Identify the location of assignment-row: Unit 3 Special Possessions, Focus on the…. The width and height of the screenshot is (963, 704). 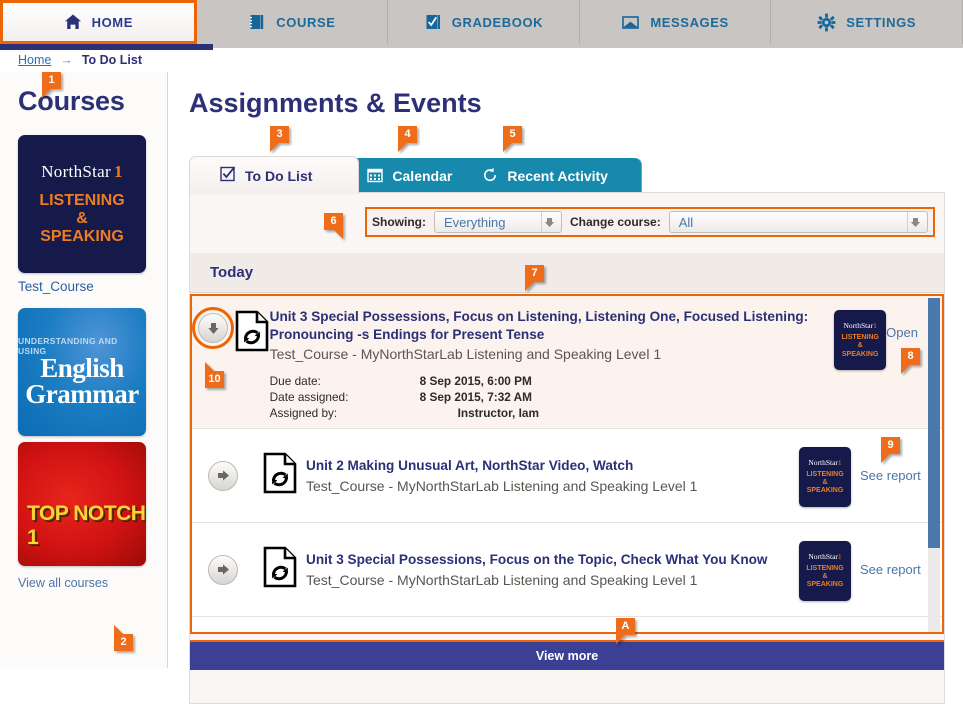
(567, 570).